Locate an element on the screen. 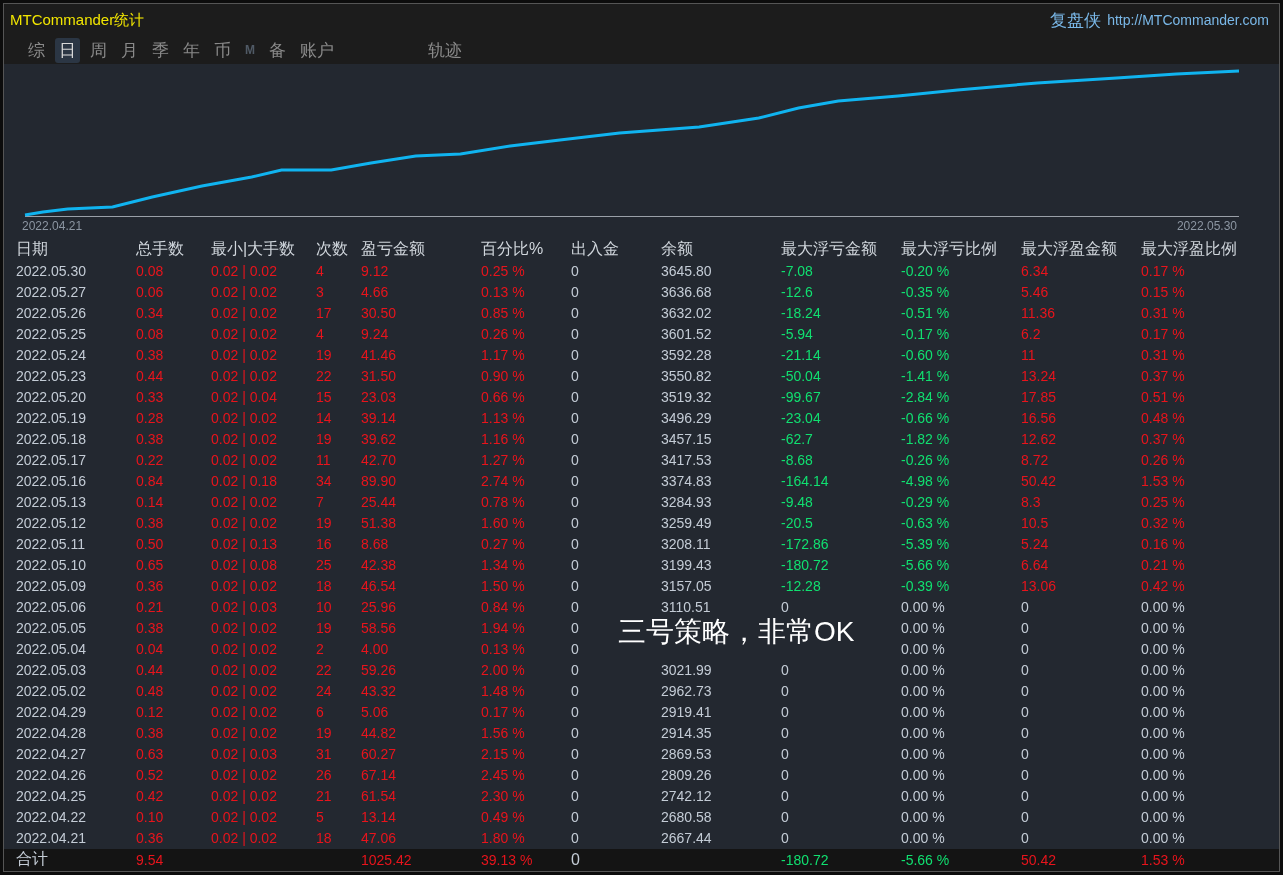 The height and width of the screenshot is (875, 1283). table-cell: 2.74 % is located at coordinates (503, 481).